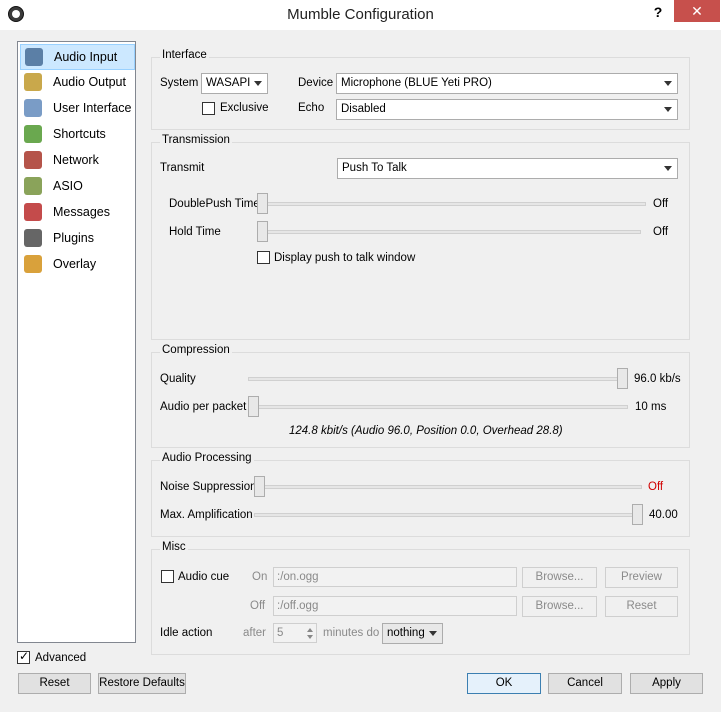 The image size is (721, 712). Describe the element at coordinates (208, 487) in the screenshot. I see `noise-suppression-label: Noise Suppression` at that location.